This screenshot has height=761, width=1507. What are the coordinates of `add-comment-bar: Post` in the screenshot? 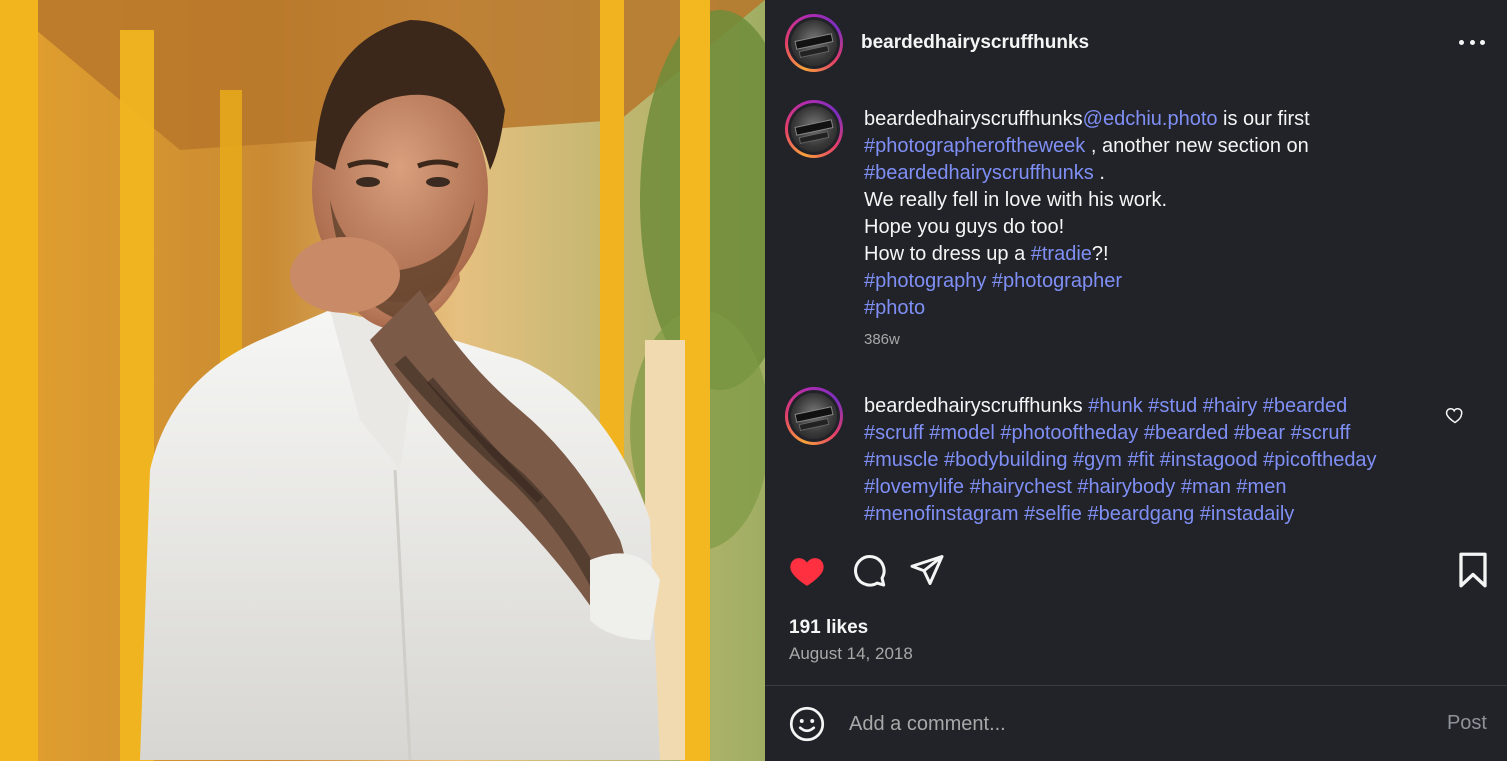 It's located at (1136, 723).